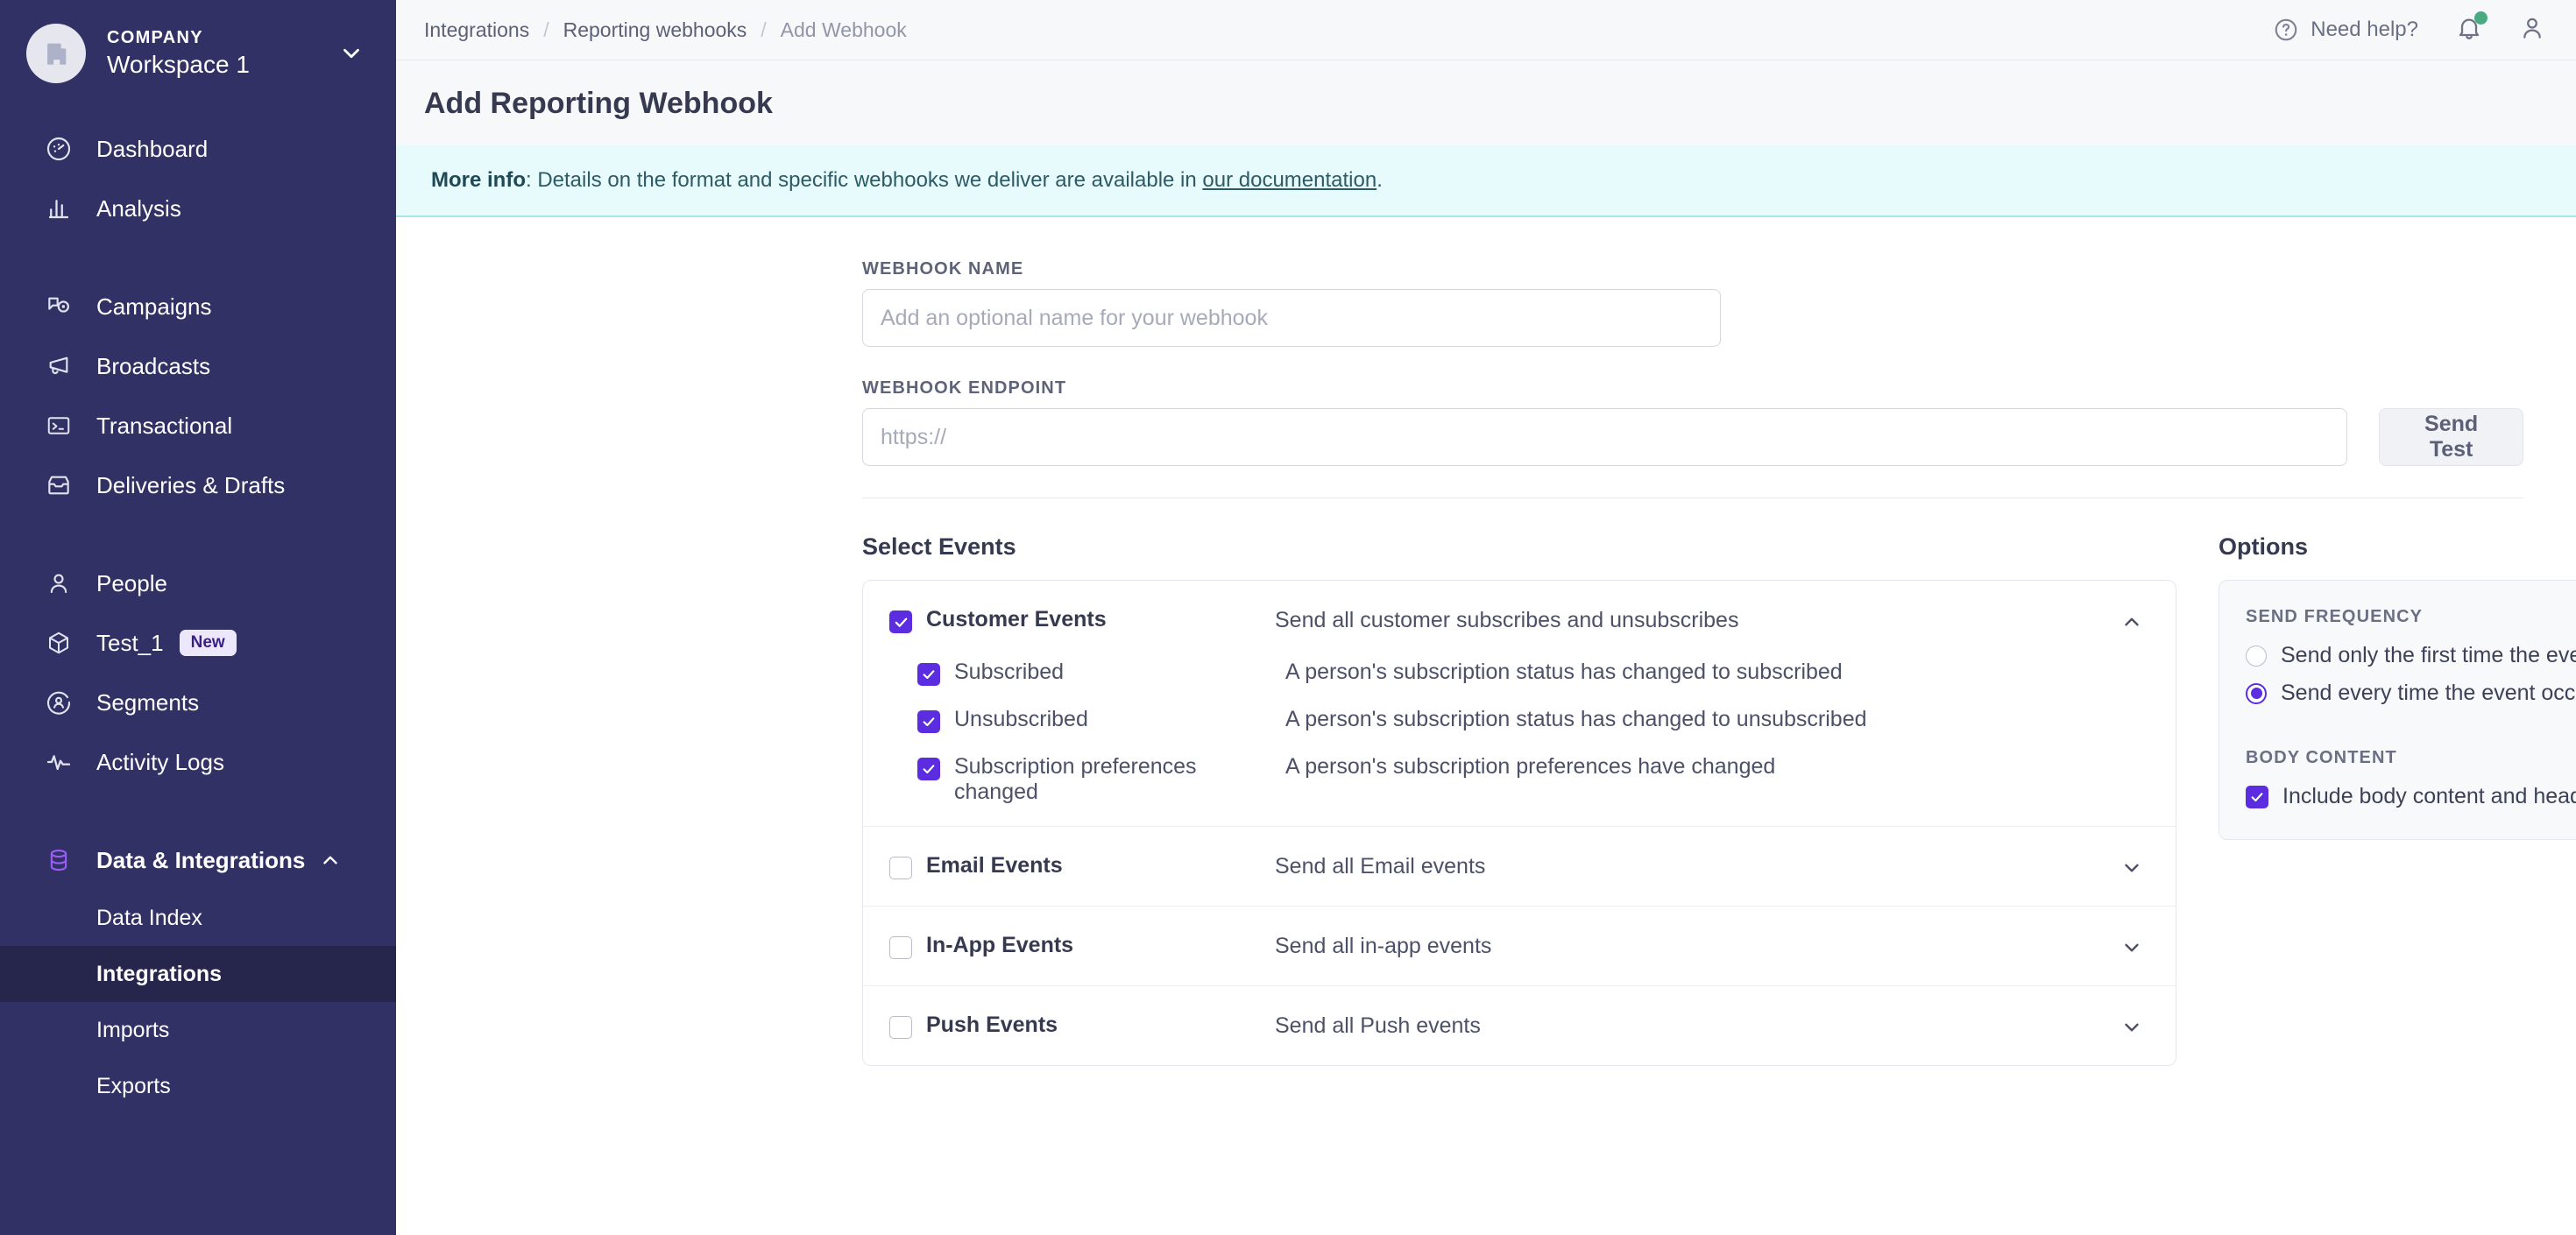  I want to click on sidebar-subitem-exports: Exports, so click(198, 1086).